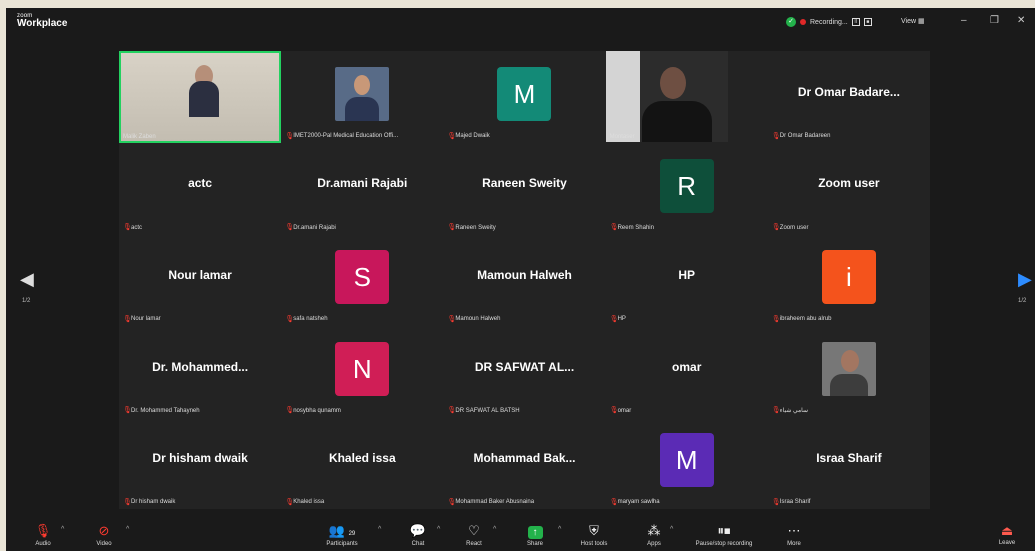 The image size is (1035, 551). What do you see at coordinates (490, 502) in the screenshot?
I see `participant-name-label: 🎙 Mohammad Baker Abusnaina` at bounding box center [490, 502].